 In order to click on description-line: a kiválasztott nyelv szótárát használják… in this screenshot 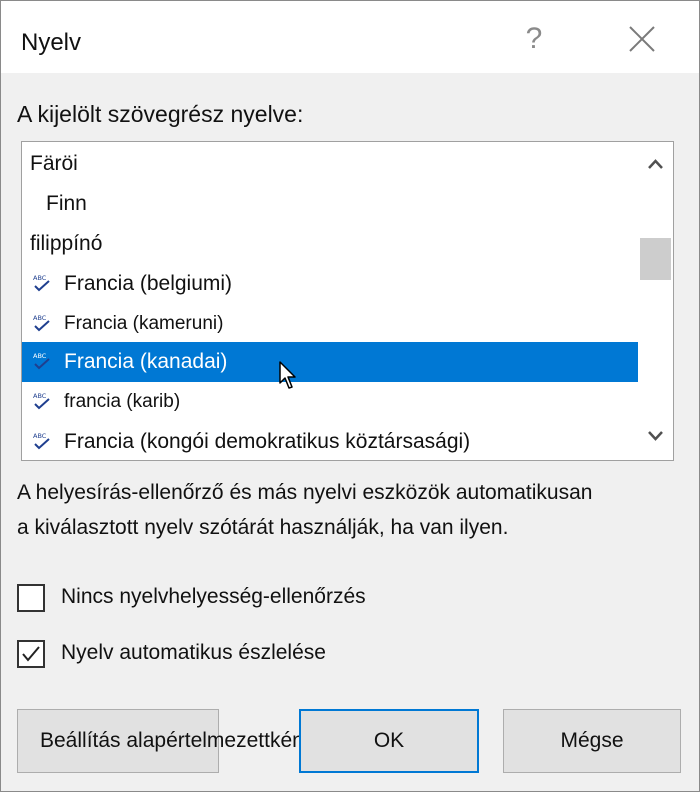, I will do `click(263, 527)`.